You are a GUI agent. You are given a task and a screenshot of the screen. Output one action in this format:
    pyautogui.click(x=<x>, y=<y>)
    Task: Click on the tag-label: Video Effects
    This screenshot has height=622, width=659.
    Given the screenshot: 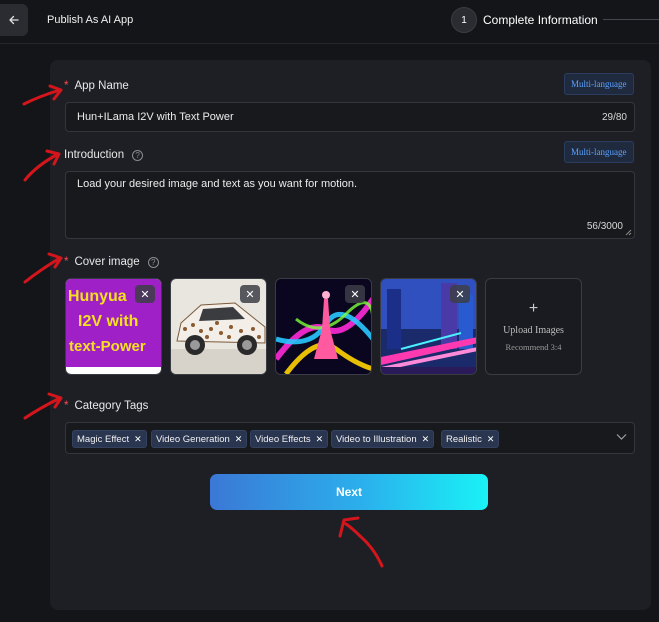 What is the action you would take?
    pyautogui.click(x=283, y=439)
    